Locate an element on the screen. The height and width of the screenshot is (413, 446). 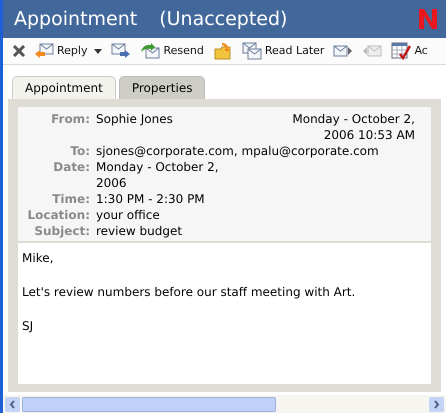
sent-date: Monday - October 2, 2006 10:53 AM is located at coordinates (353, 127).